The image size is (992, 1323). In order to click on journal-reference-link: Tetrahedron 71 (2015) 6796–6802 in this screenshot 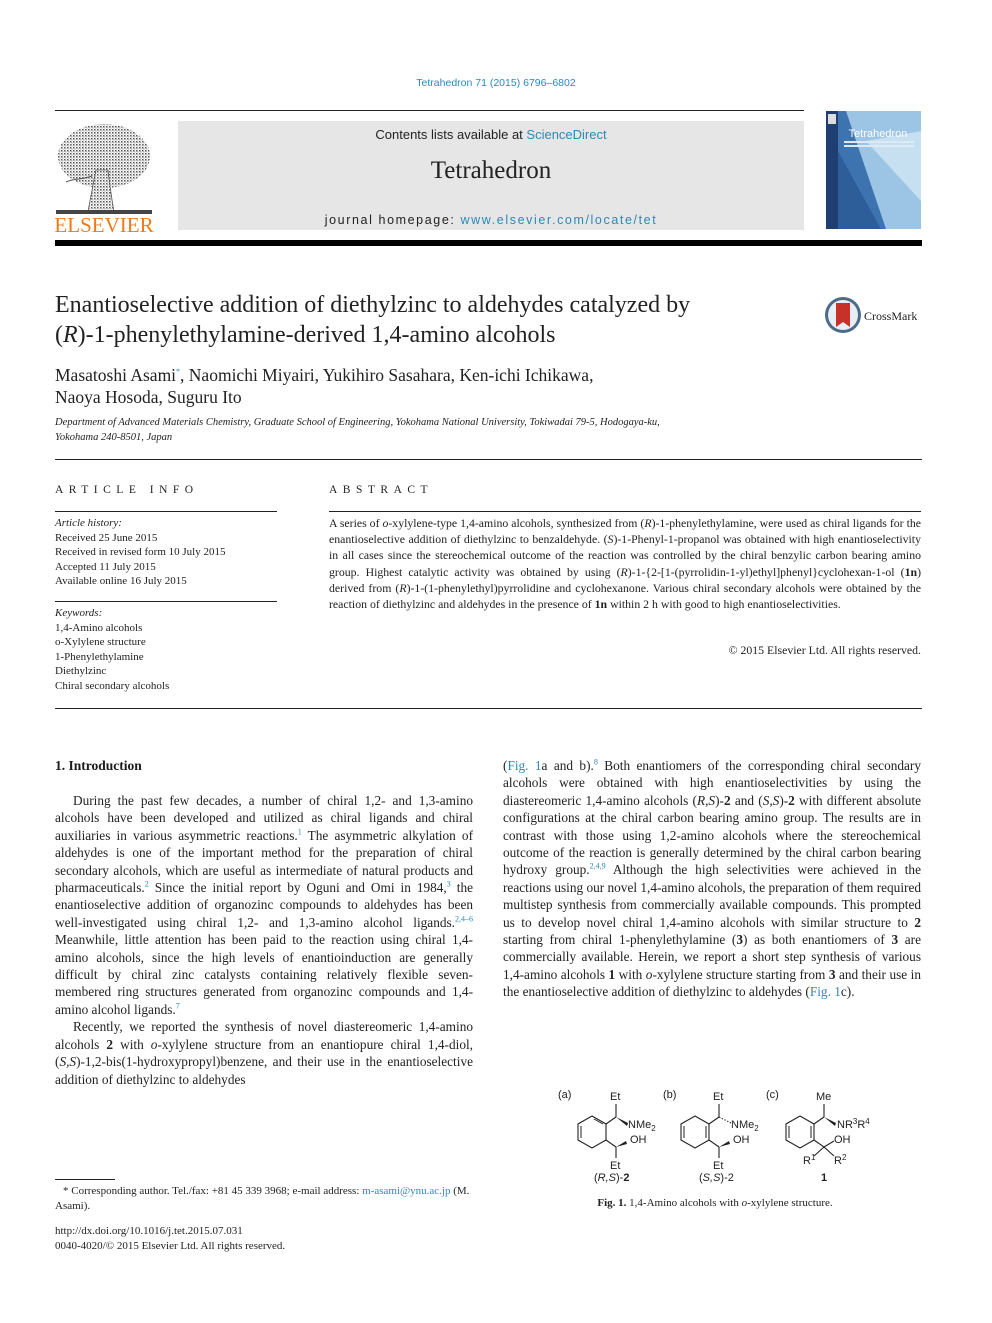, I will do `click(496, 83)`.